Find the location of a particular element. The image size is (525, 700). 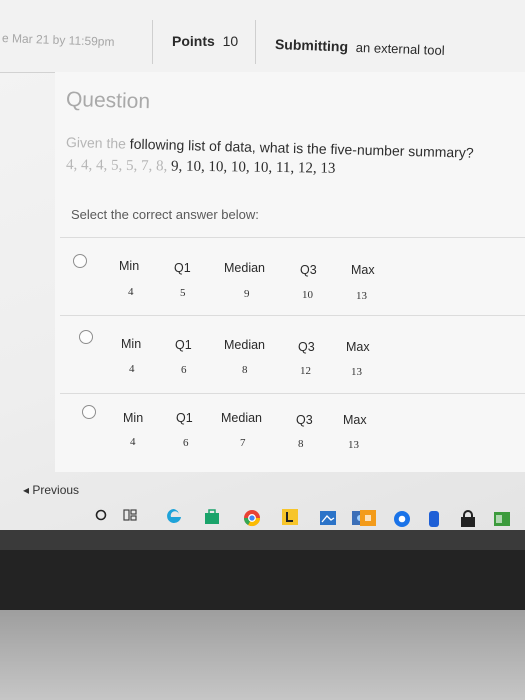

value-q3: 12 is located at coordinates (305, 371).